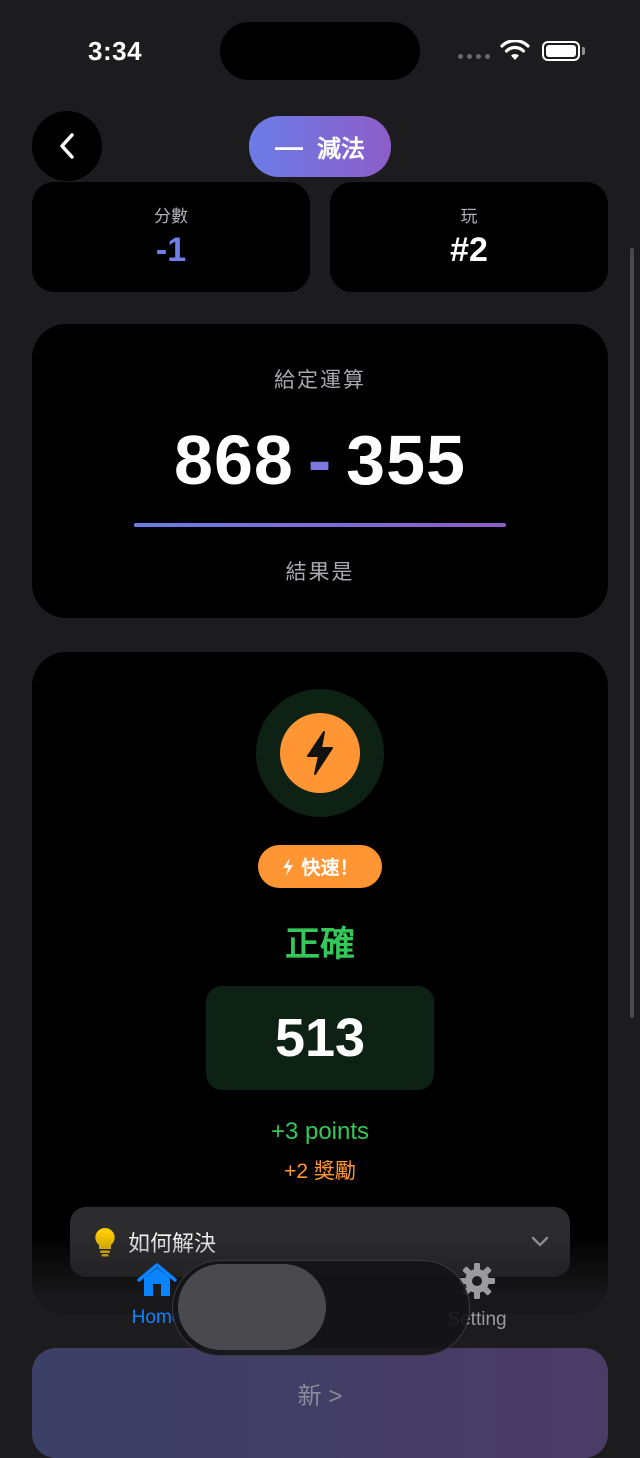  What do you see at coordinates (583, 51) in the screenshot?
I see `battery-tip` at bounding box center [583, 51].